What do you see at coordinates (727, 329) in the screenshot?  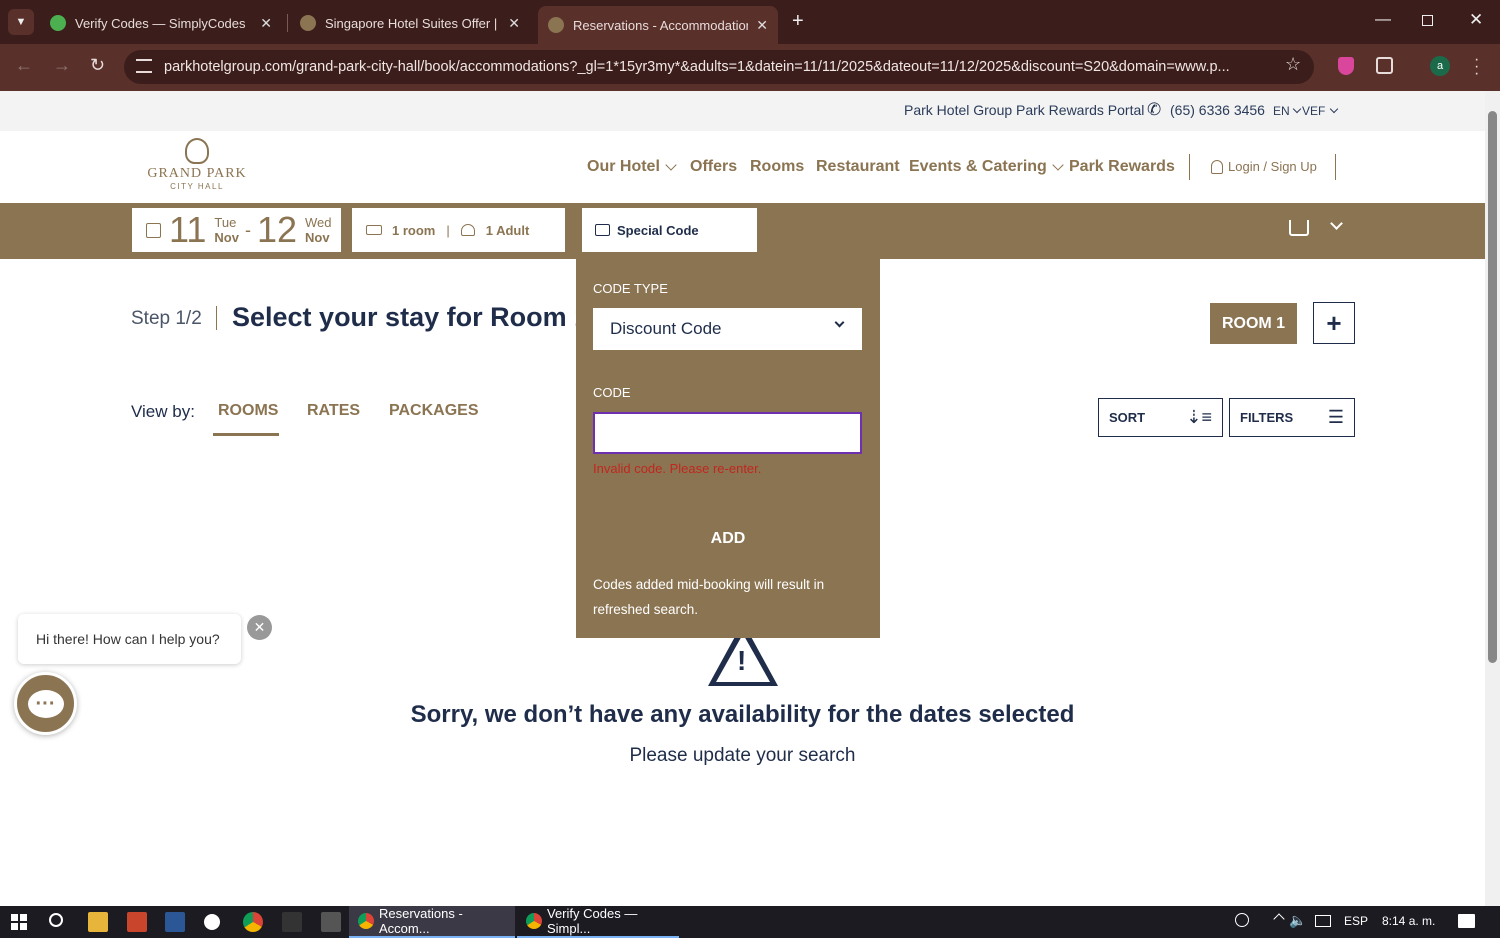 I see `code-type-select: Discount Code` at bounding box center [727, 329].